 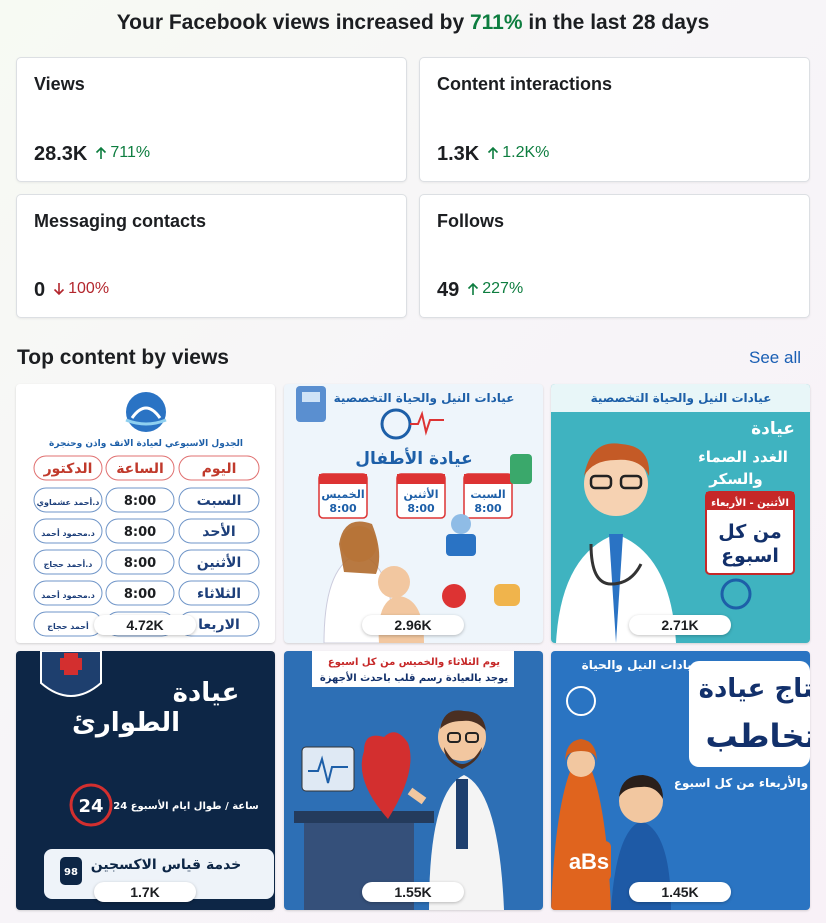 I want to click on thumb2-title: عيادة الأطفال, so click(x=413, y=458).